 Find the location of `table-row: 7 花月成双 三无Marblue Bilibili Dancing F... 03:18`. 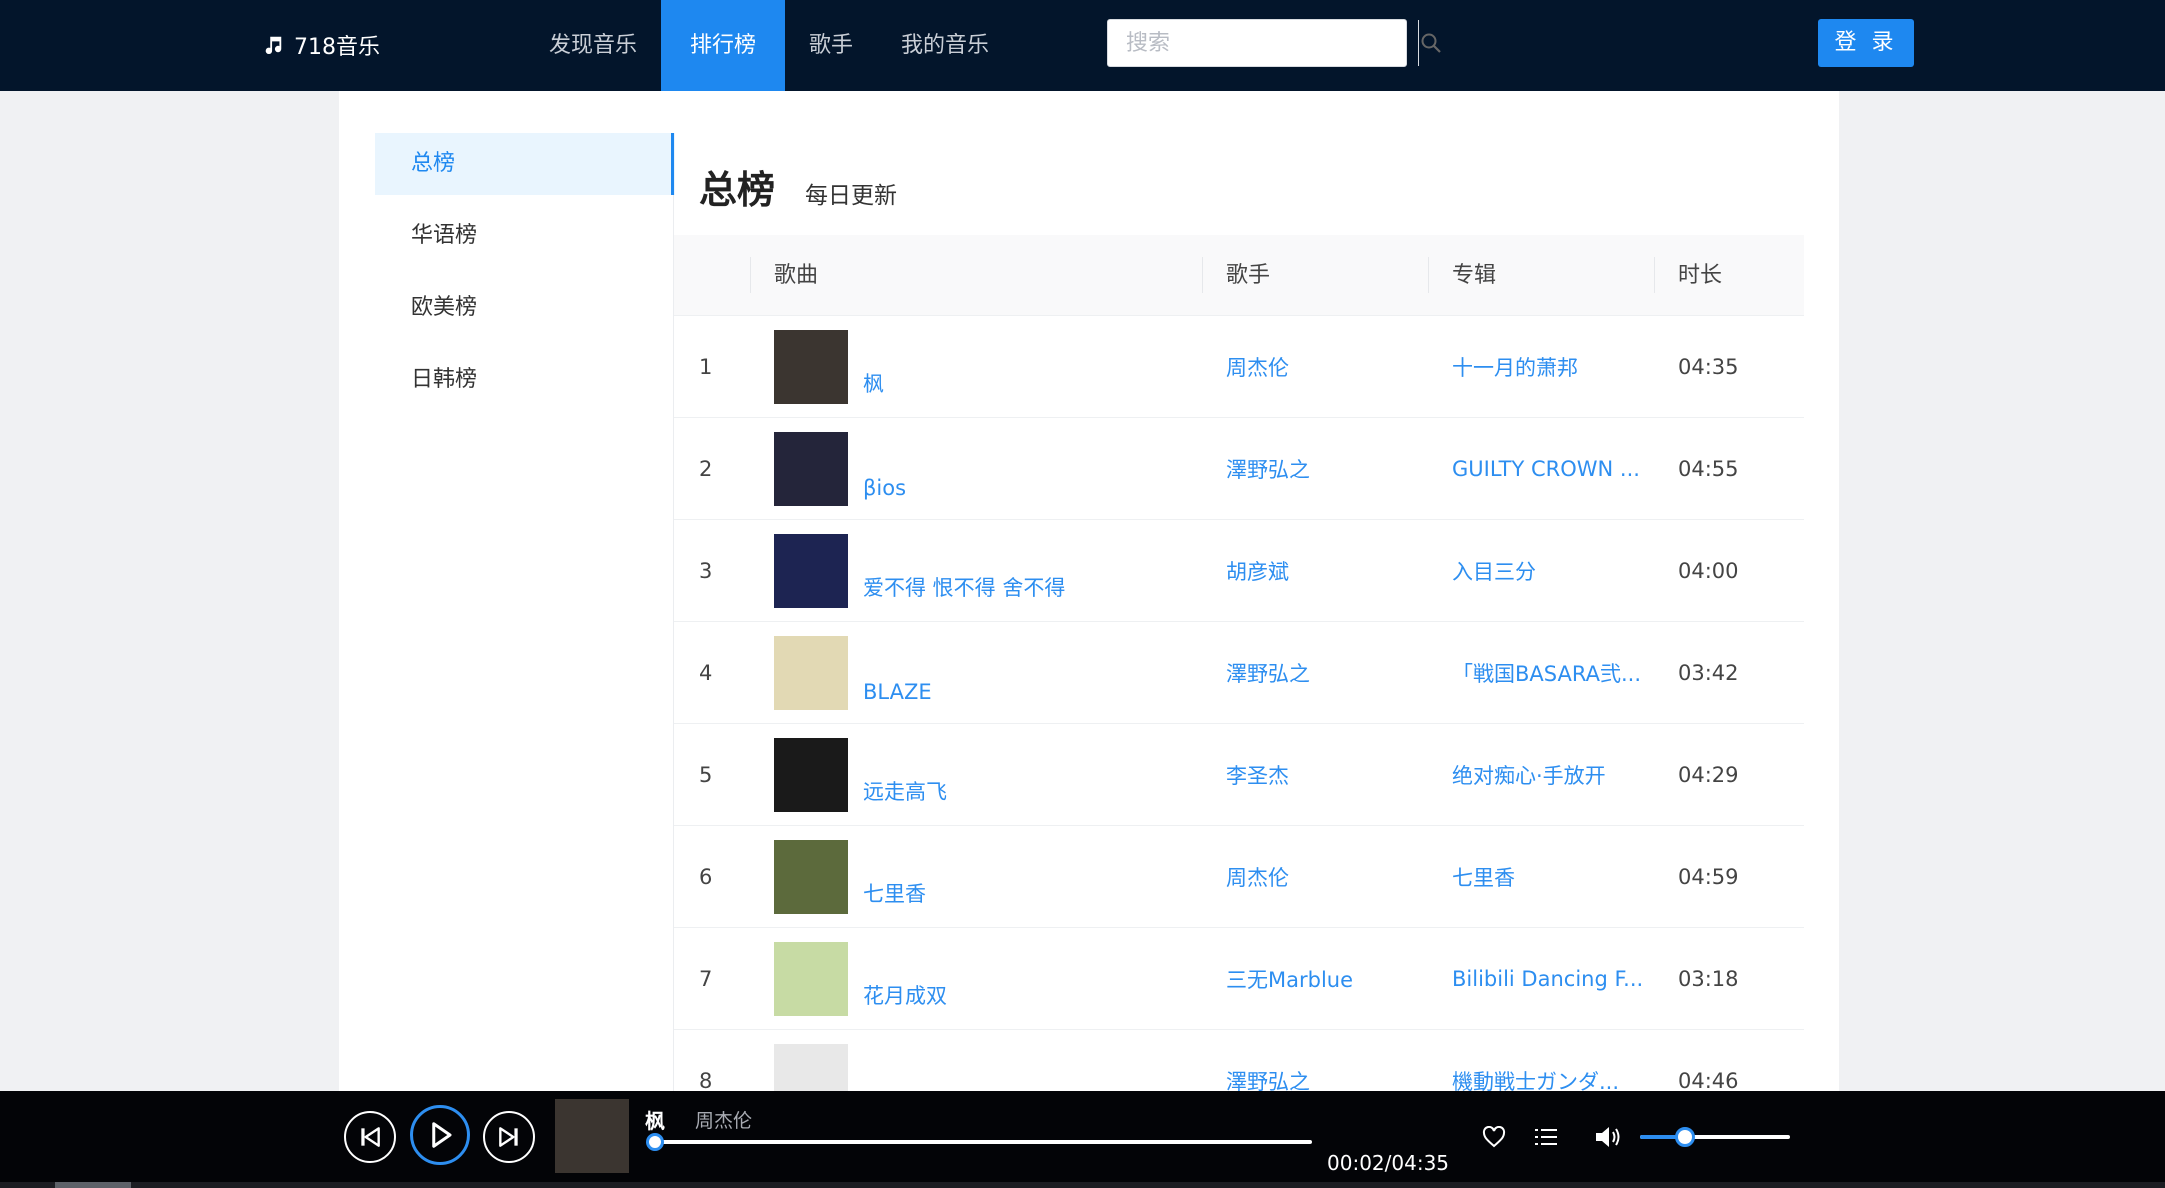

table-row: 7 花月成双 三无Marblue Bilibili Dancing F... 03:18 is located at coordinates (1239, 979).